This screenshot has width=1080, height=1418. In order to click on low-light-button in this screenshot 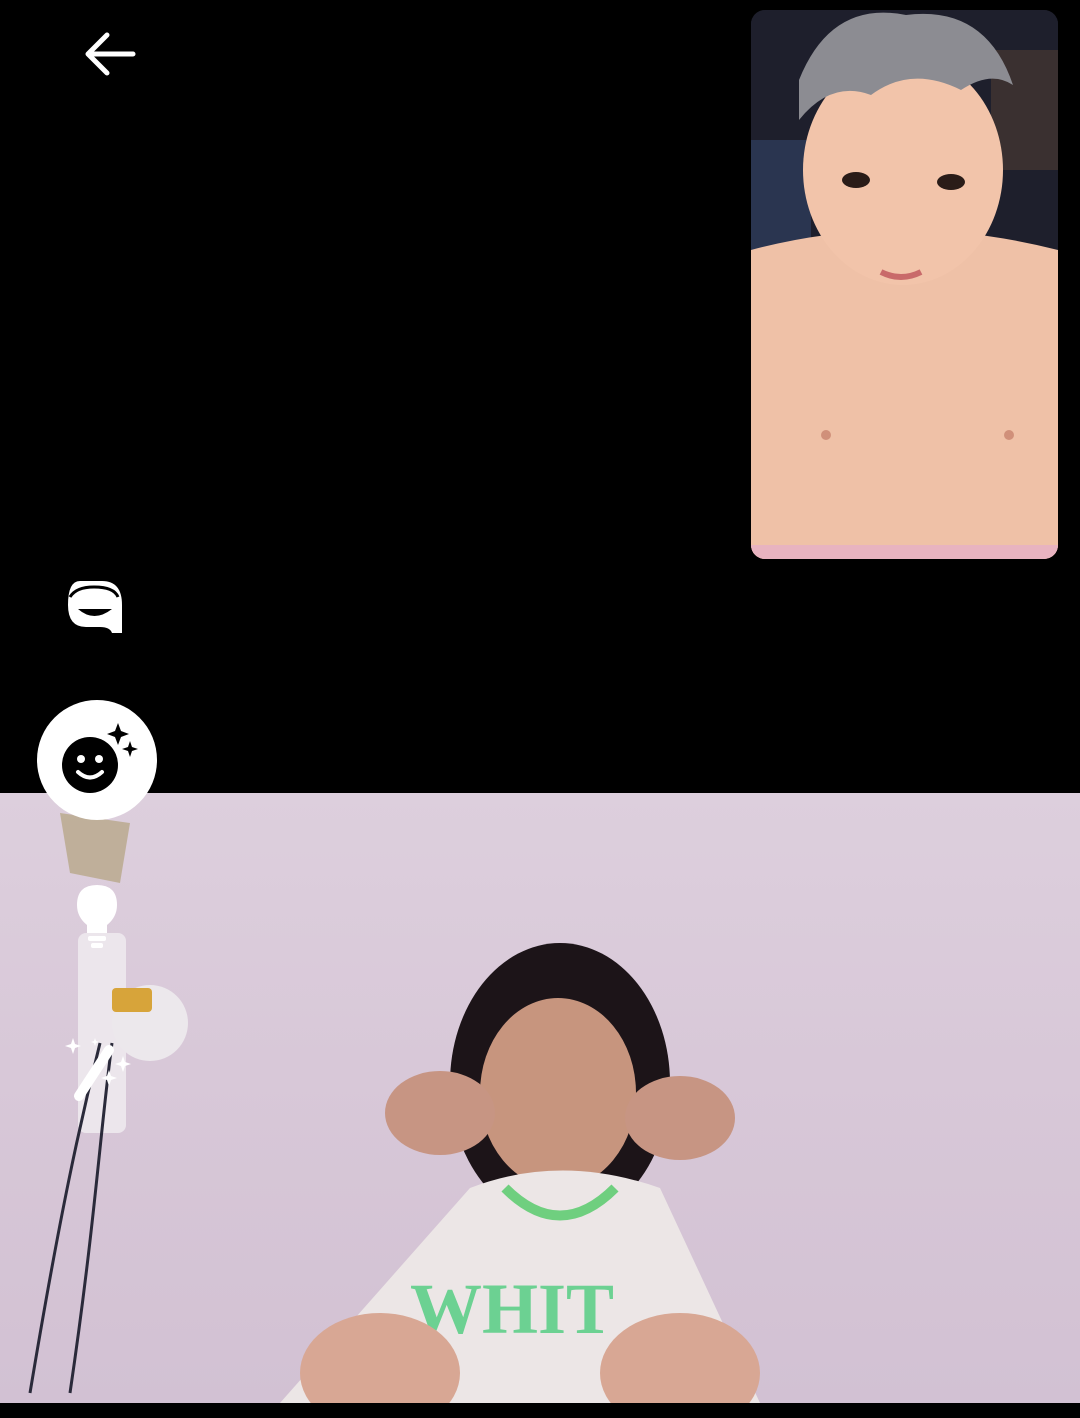, I will do `click(97, 916)`.